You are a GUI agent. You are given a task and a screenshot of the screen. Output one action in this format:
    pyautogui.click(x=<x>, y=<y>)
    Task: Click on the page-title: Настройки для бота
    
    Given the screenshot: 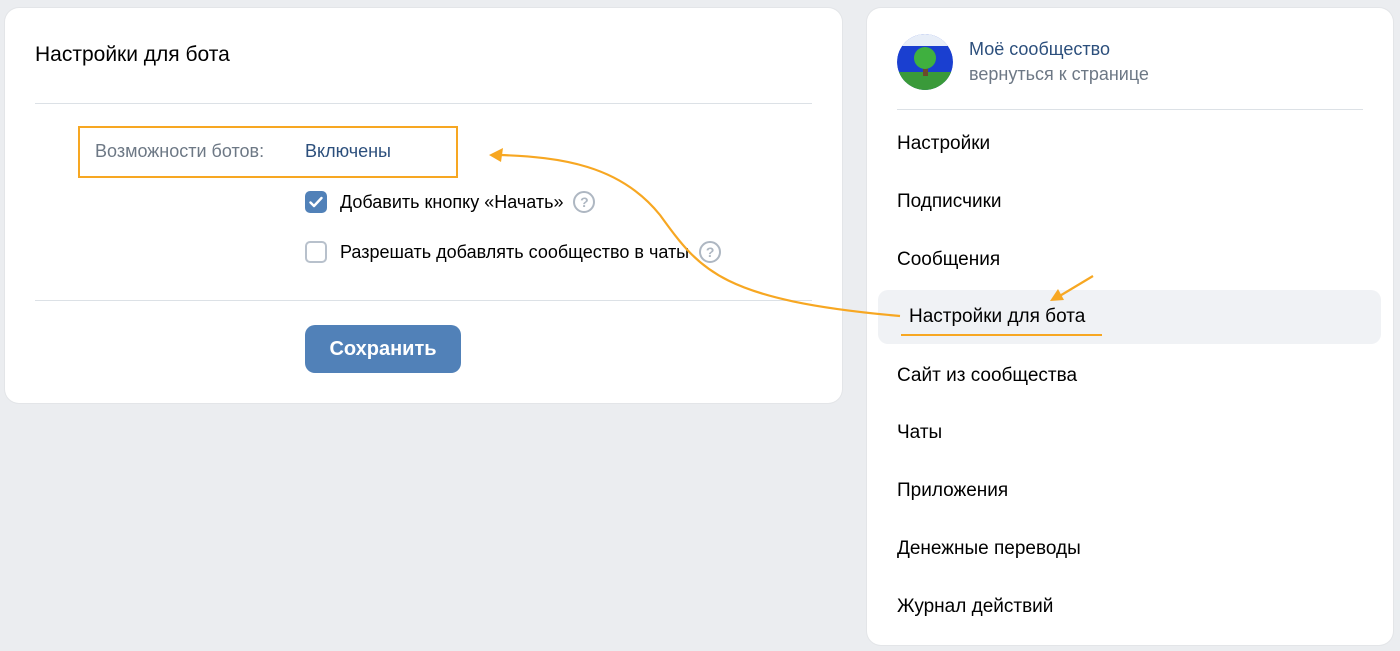 What is the action you would take?
    pyautogui.click(x=132, y=54)
    